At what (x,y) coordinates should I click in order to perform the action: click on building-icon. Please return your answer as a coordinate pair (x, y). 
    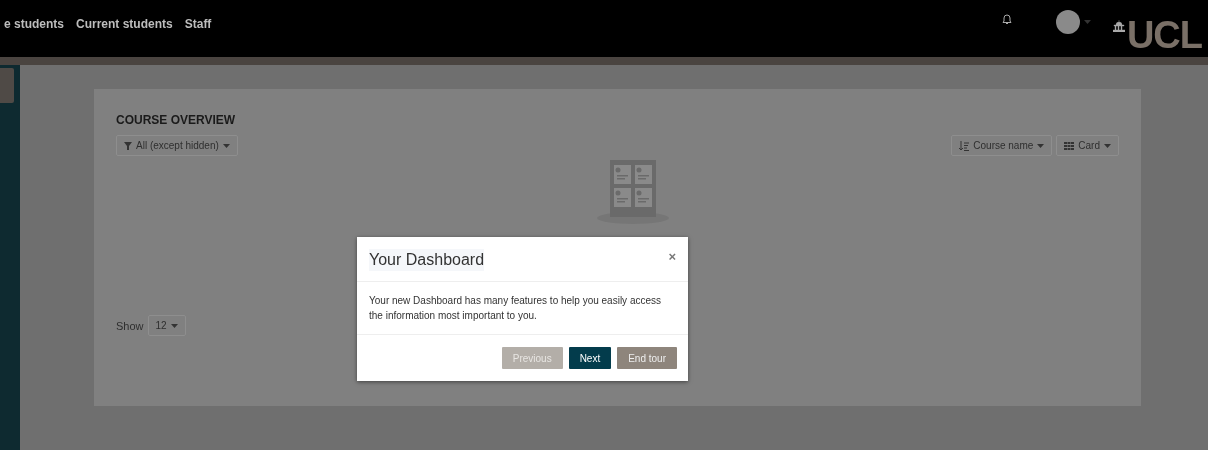
    Looking at the image, I should click on (1118, 26).